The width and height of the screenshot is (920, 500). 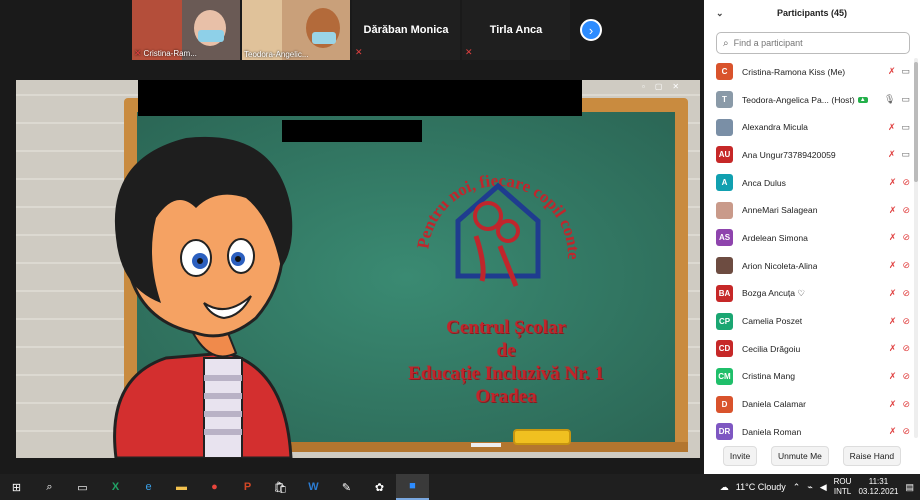 I want to click on chrome-icon: ●, so click(x=214, y=487).